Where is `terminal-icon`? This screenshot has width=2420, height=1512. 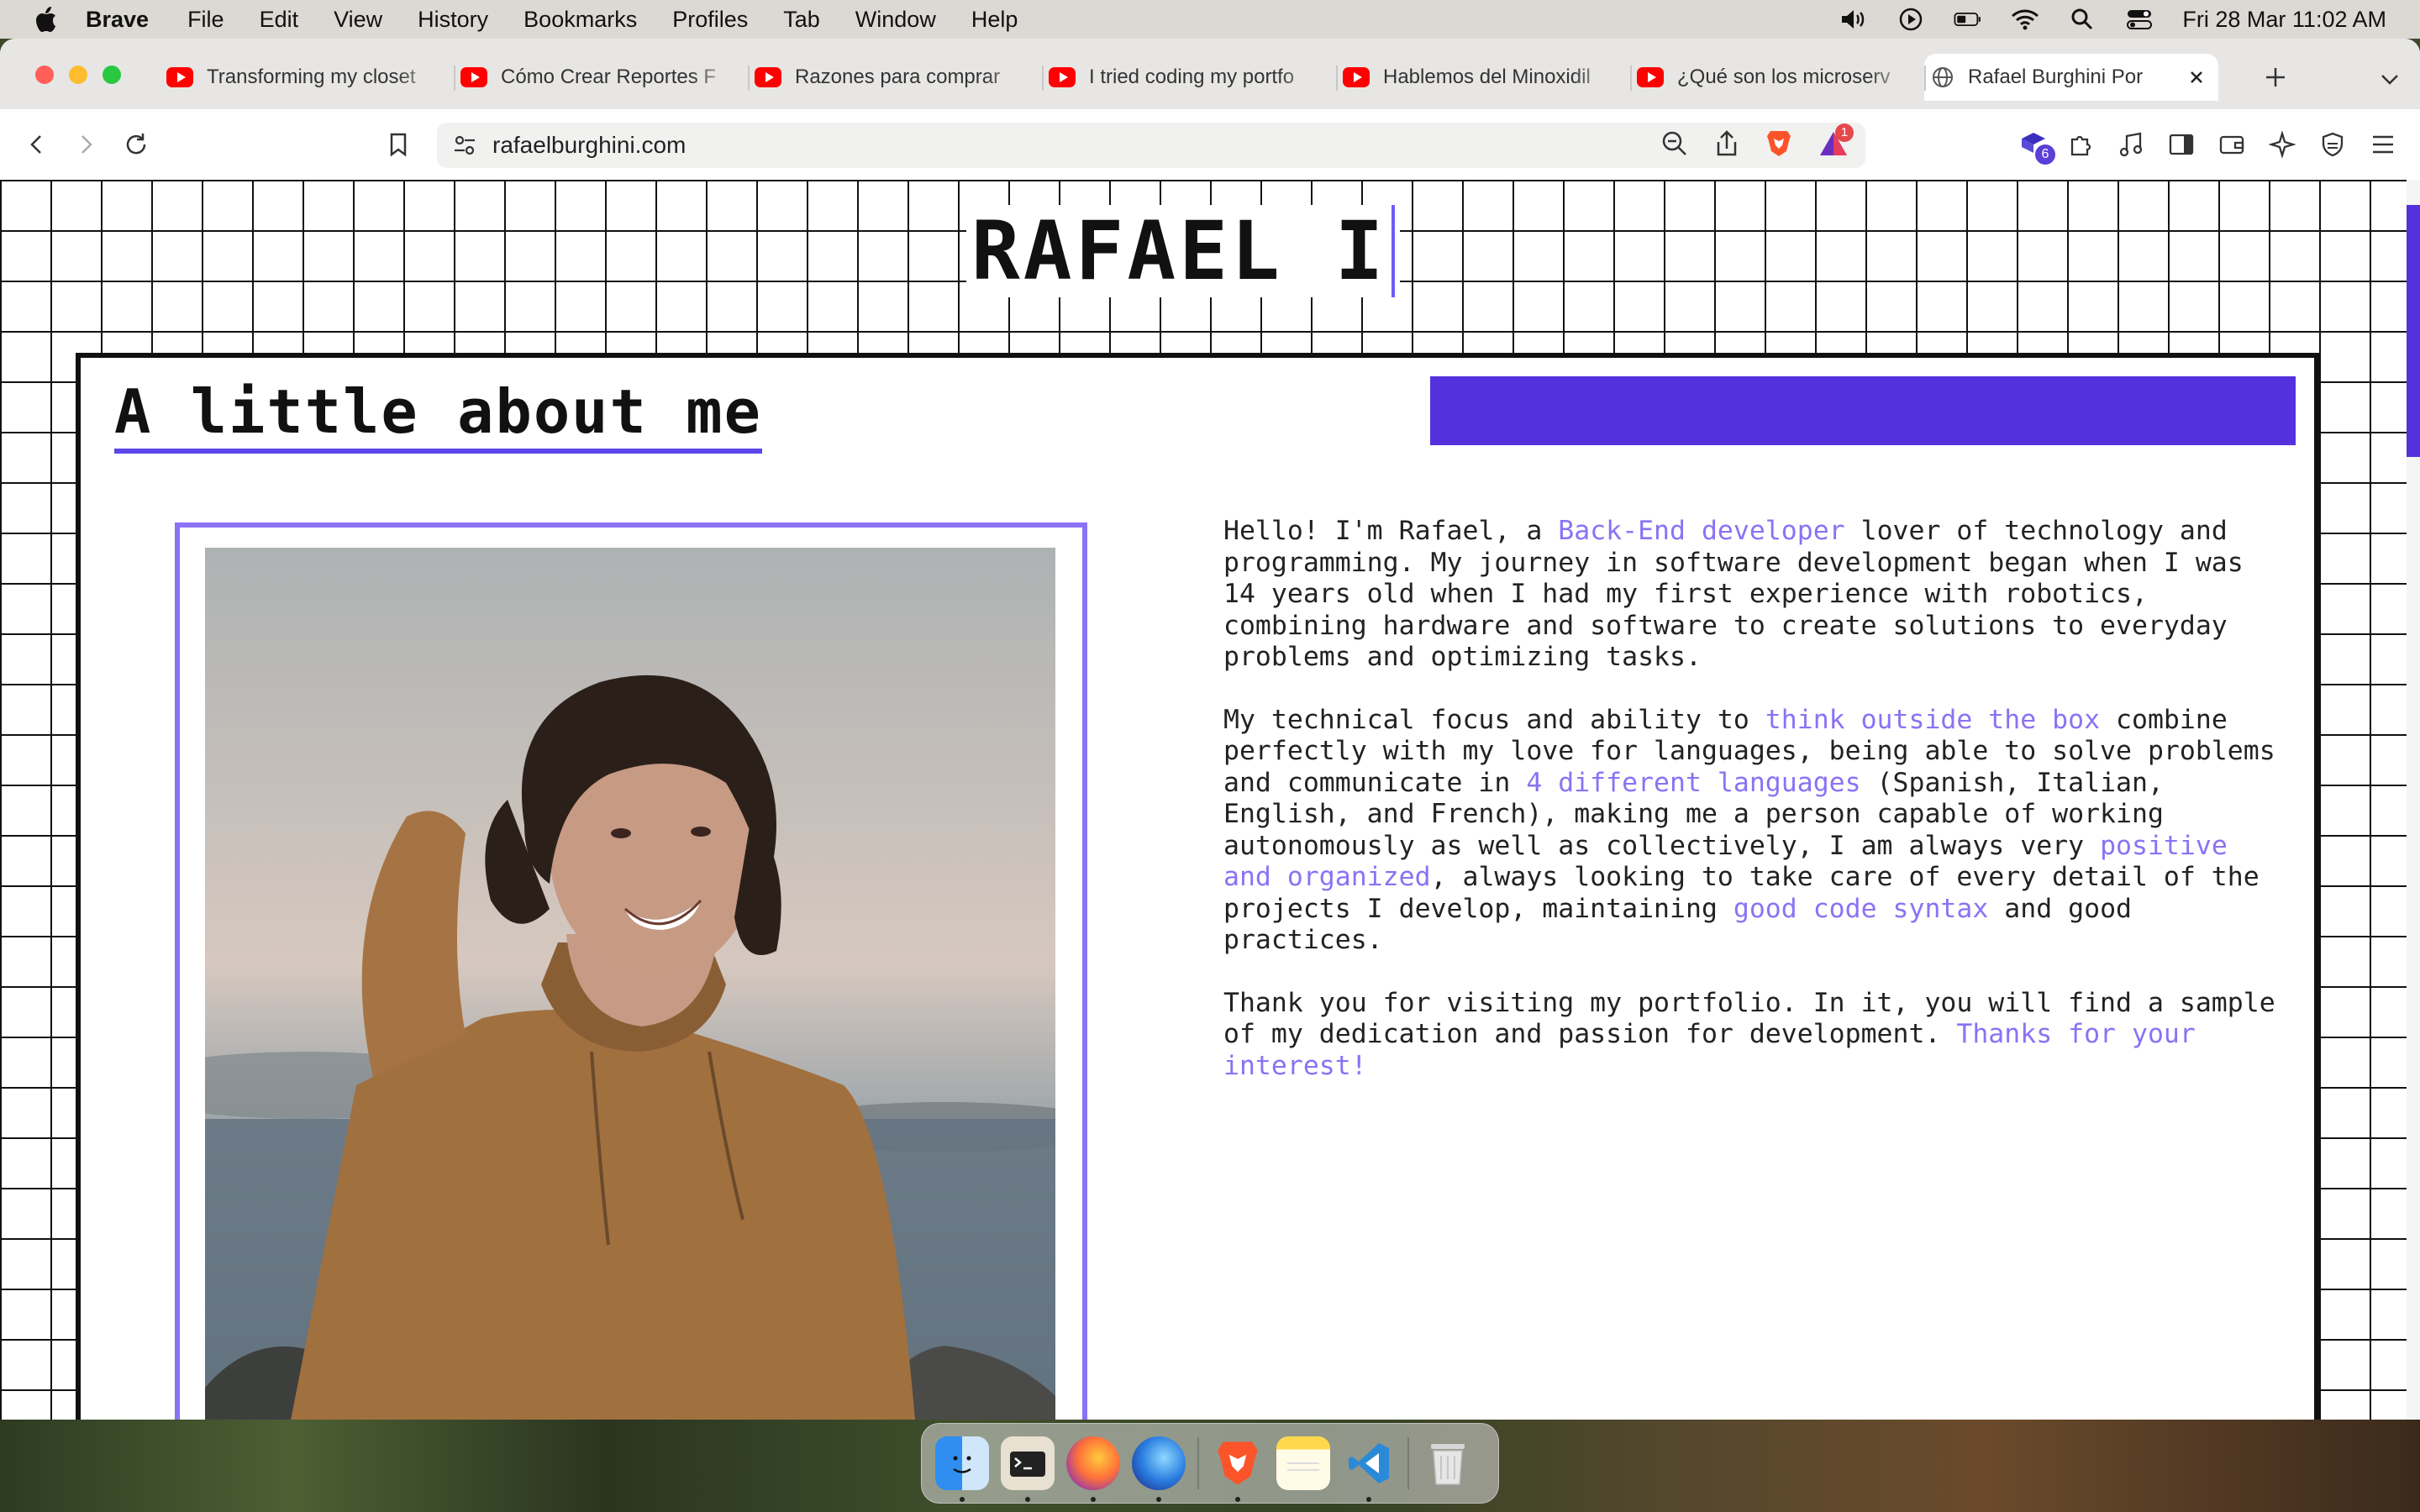 terminal-icon is located at coordinates (1028, 1469).